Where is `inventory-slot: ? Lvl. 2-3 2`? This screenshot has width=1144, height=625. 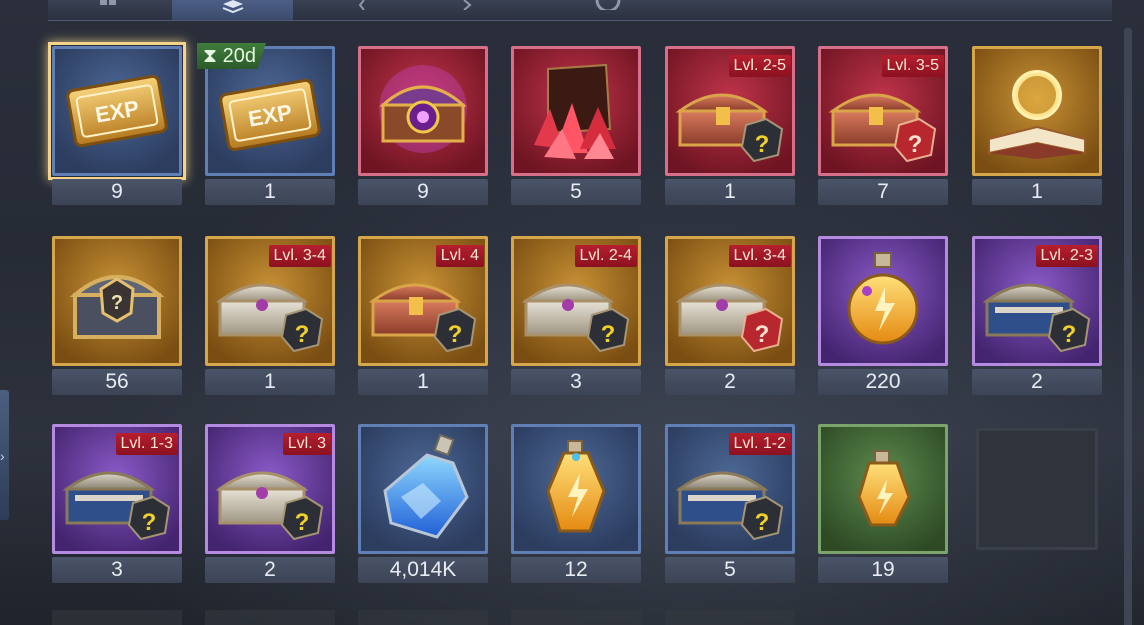 inventory-slot: ? Lvl. 2-3 2 is located at coordinates (1037, 316).